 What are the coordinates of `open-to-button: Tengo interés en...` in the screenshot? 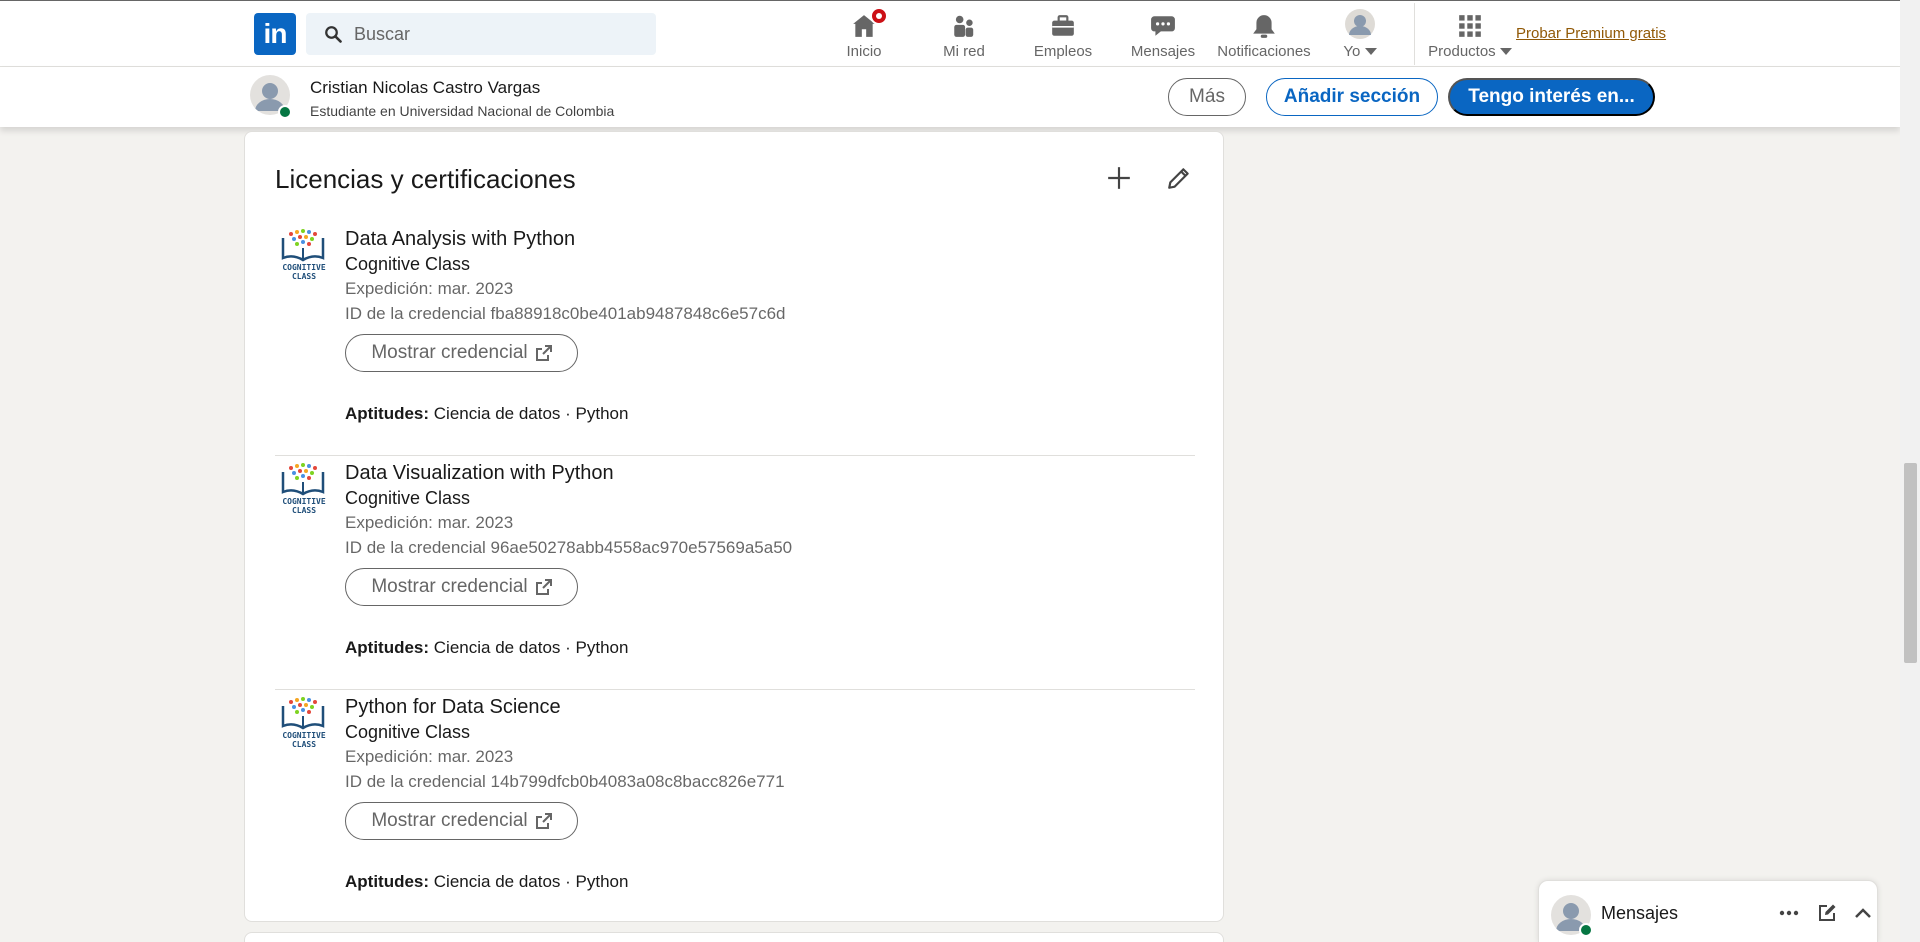 It's located at (1551, 97).